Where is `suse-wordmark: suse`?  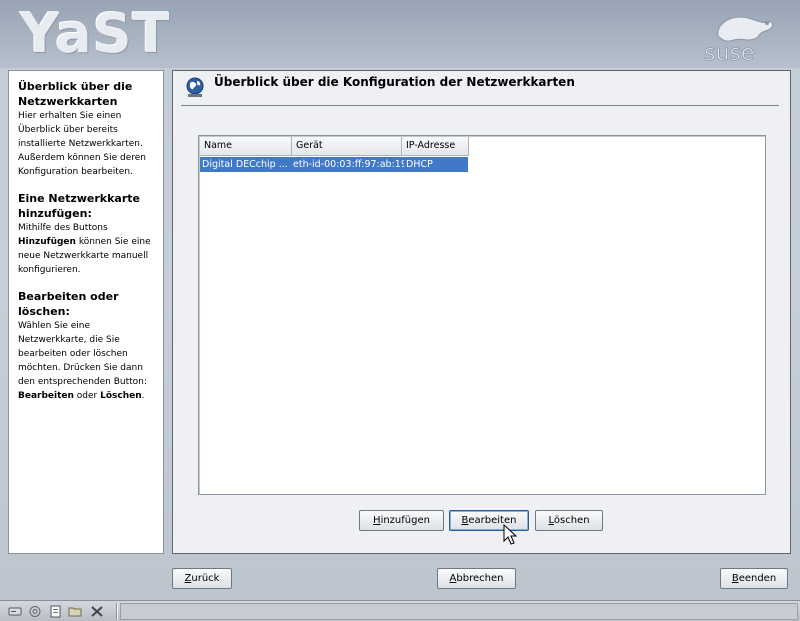
suse-wordmark: suse is located at coordinates (729, 52).